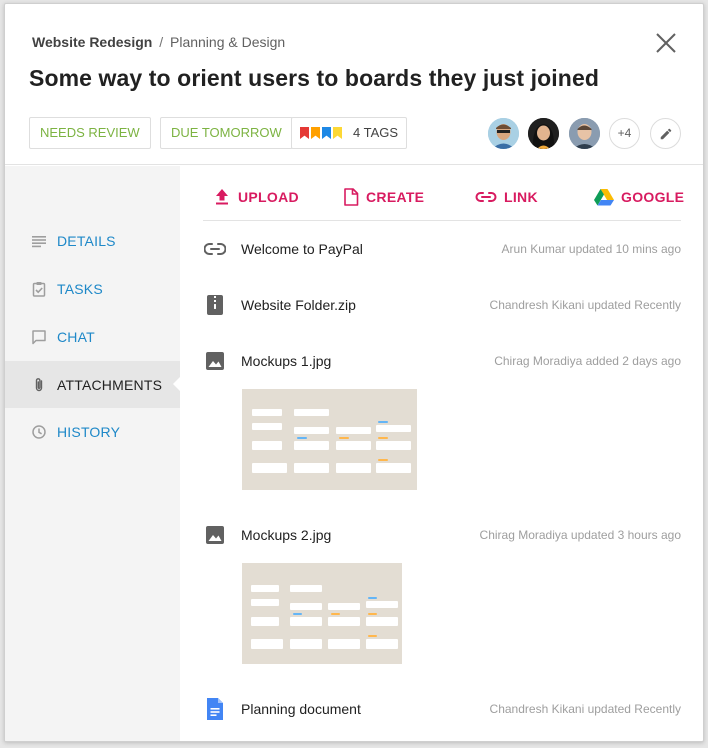  I want to click on due-tomorrow-chip: DUE TOMORROW, so click(226, 133).